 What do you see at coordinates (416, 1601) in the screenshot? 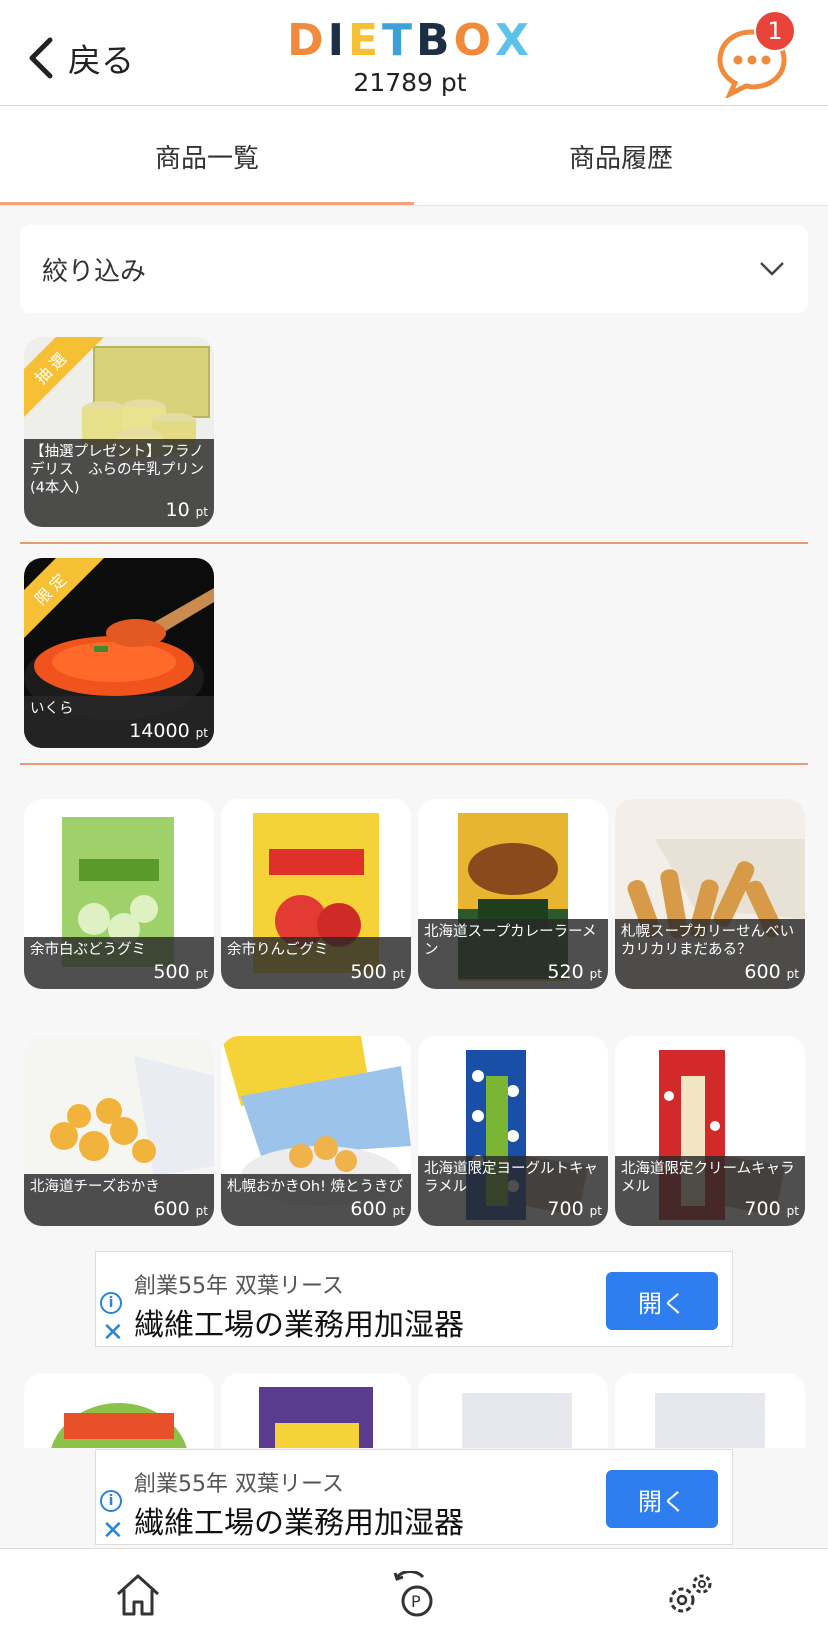
I see `svg-text: P` at bounding box center [416, 1601].